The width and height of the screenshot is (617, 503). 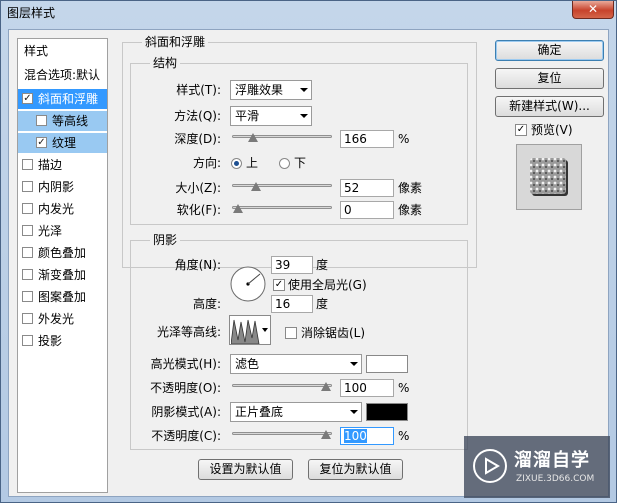 I want to click on depth-slider, so click(x=282, y=137).